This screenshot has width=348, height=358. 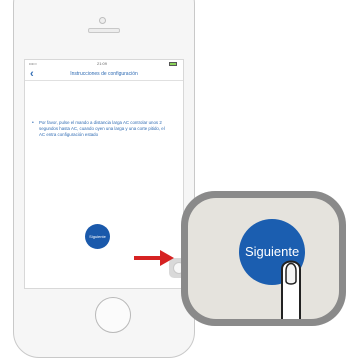 I want to click on navigation-bar: ‹ Instrucciones de configuración, so click(x=104, y=74).